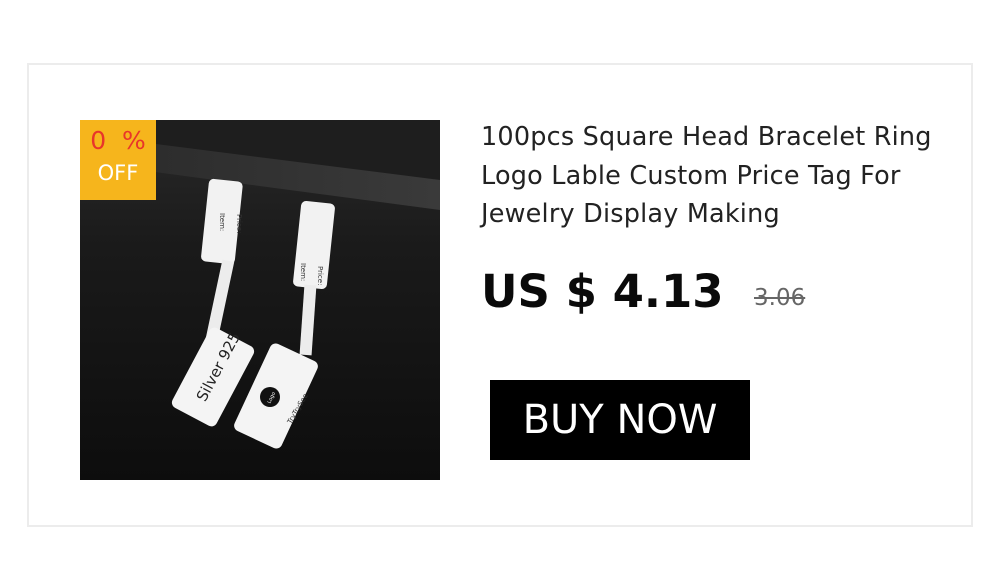  What do you see at coordinates (620, 420) in the screenshot?
I see `buy-now-button: BUY NOW` at bounding box center [620, 420].